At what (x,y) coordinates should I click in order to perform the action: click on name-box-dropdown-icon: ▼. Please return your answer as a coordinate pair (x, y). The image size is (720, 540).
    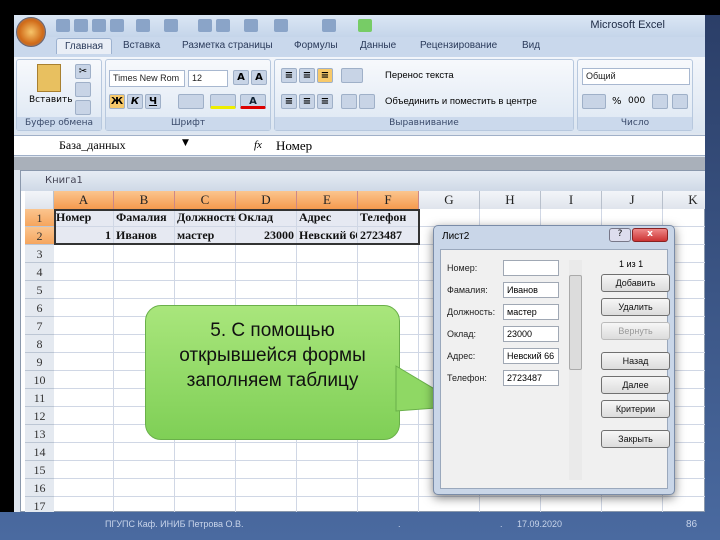
    Looking at the image, I should click on (185, 143).